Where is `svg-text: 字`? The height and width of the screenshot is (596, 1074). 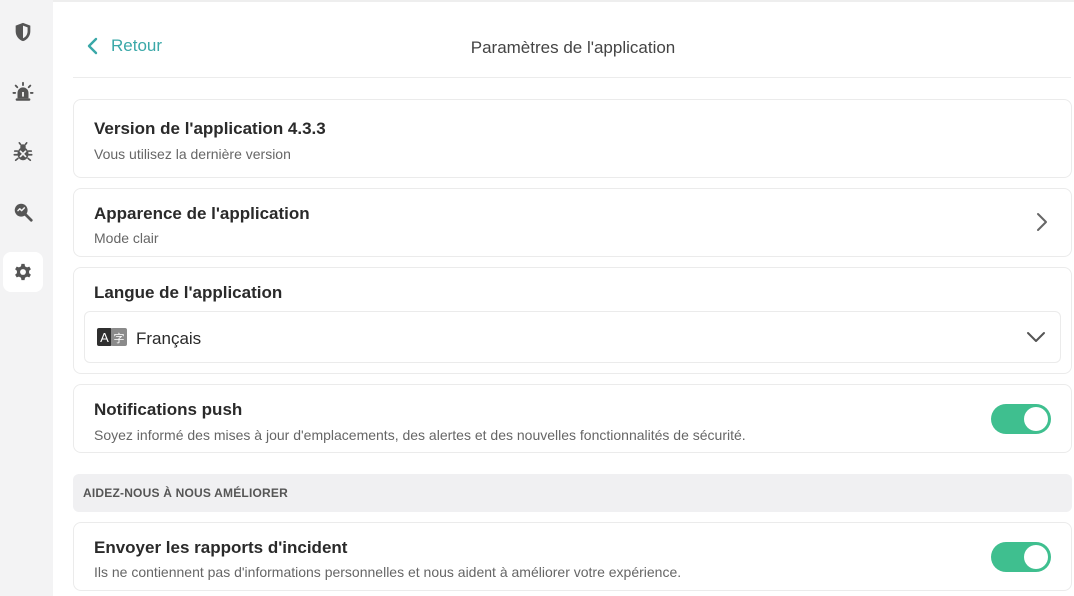 svg-text: 字 is located at coordinates (119, 338).